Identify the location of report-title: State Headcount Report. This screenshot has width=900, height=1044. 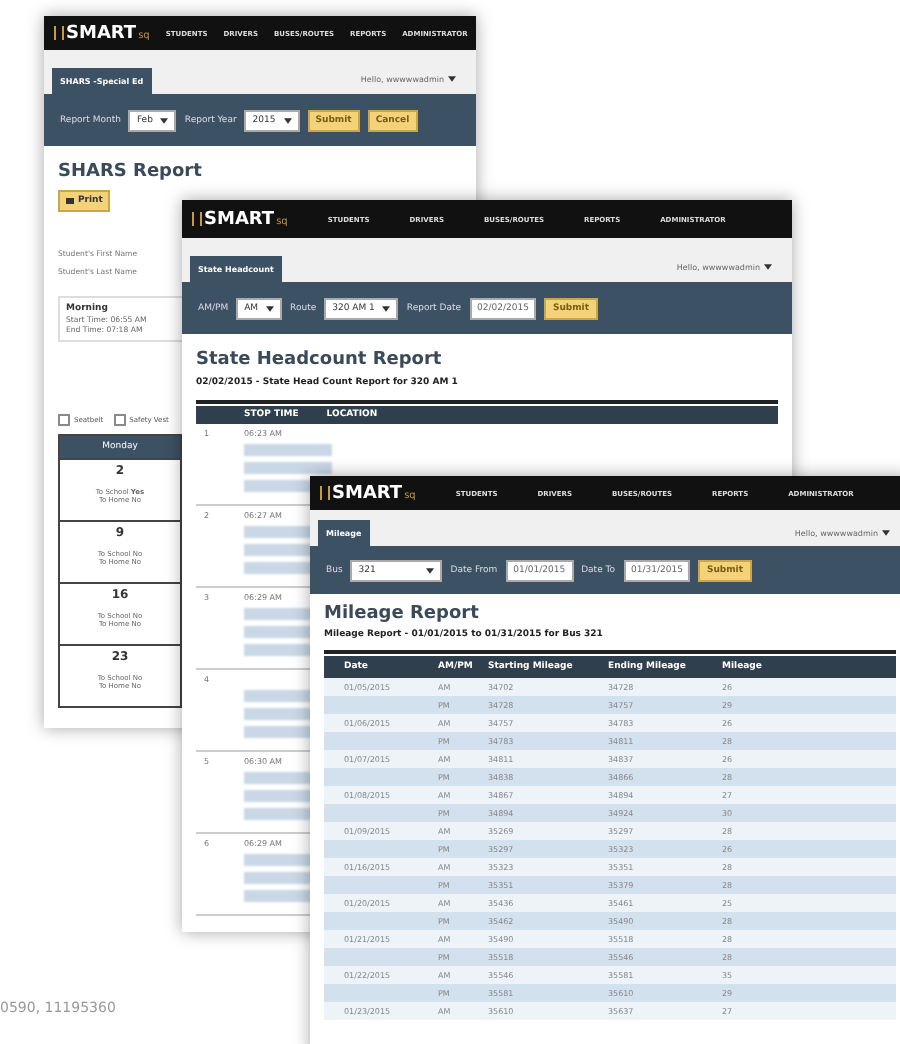
(319, 360).